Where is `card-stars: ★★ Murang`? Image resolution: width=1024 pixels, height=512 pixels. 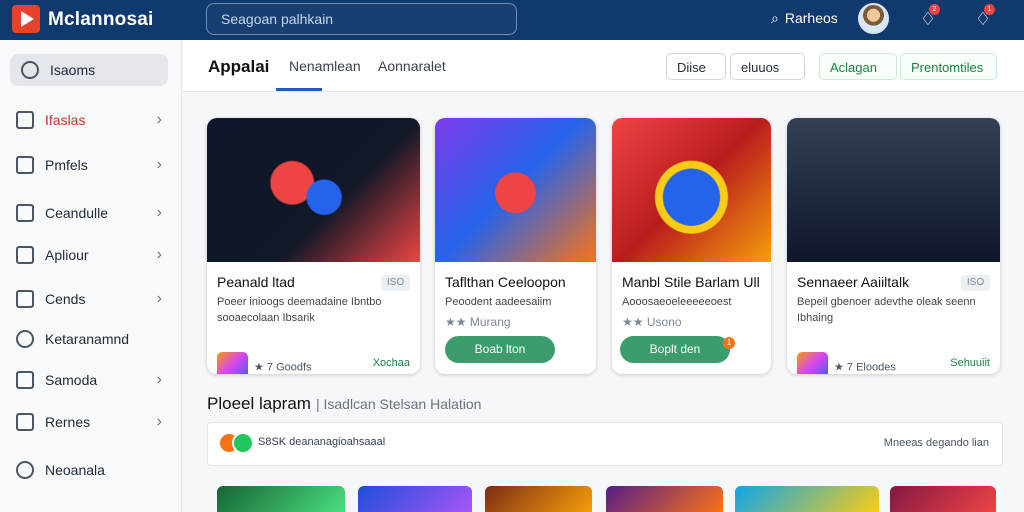
card-stars: ★★ Murang is located at coordinates (478, 322).